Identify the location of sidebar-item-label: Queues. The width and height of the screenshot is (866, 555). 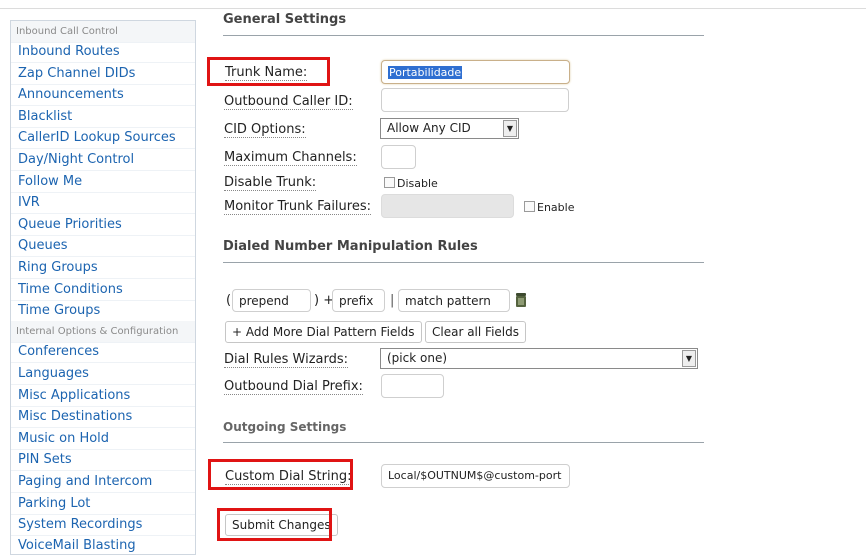
(43, 245).